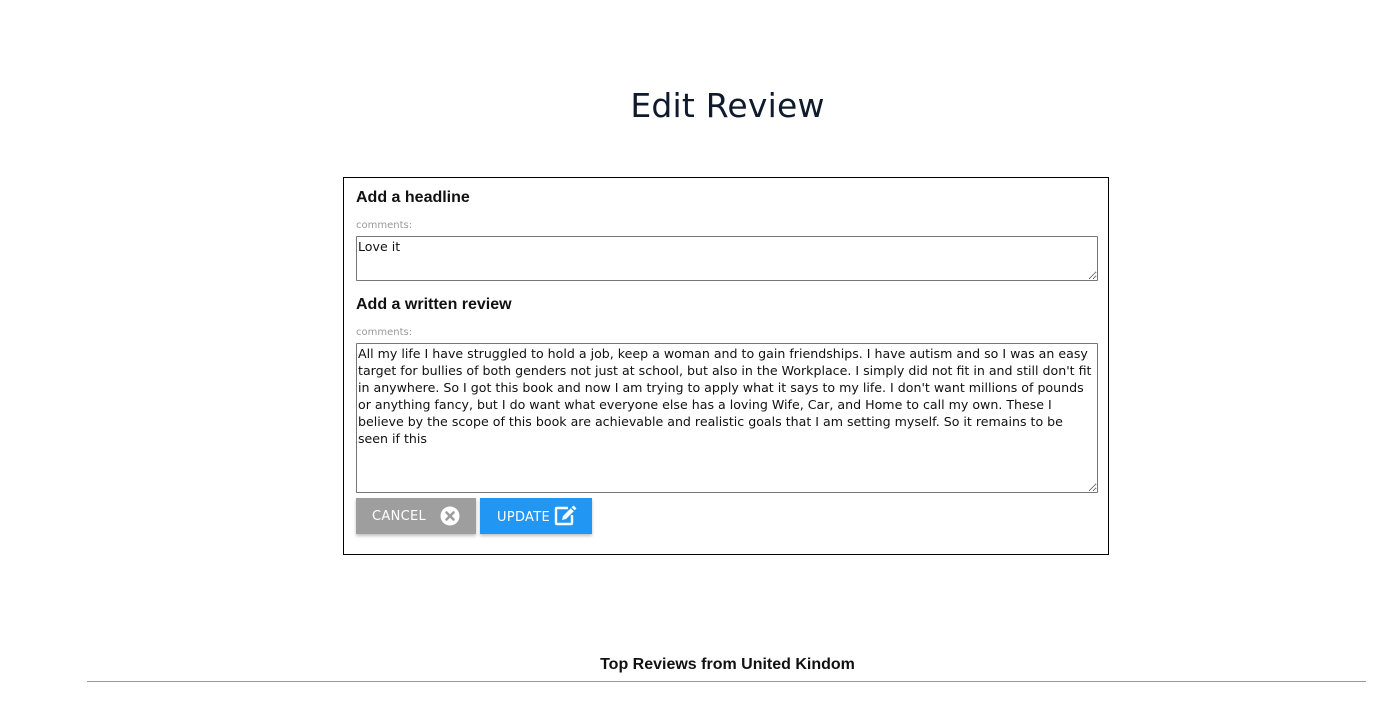 The image size is (1391, 720). I want to click on edit-icon, so click(566, 515).